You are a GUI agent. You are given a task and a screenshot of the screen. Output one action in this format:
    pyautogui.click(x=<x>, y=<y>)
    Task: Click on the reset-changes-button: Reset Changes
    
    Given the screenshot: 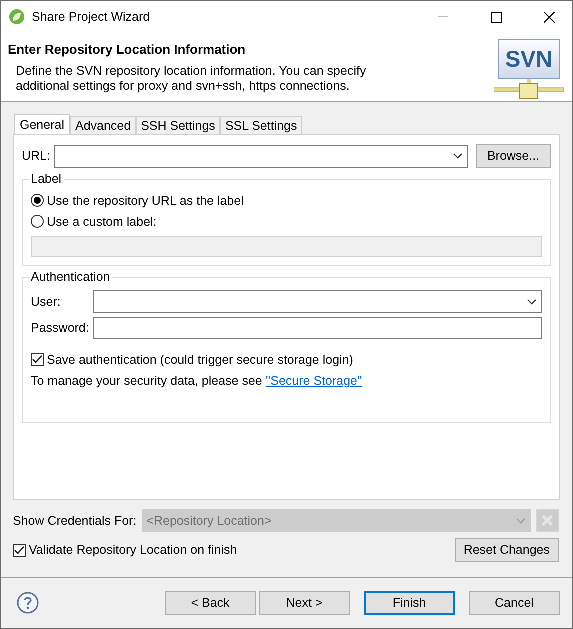 What is the action you would take?
    pyautogui.click(x=506, y=550)
    